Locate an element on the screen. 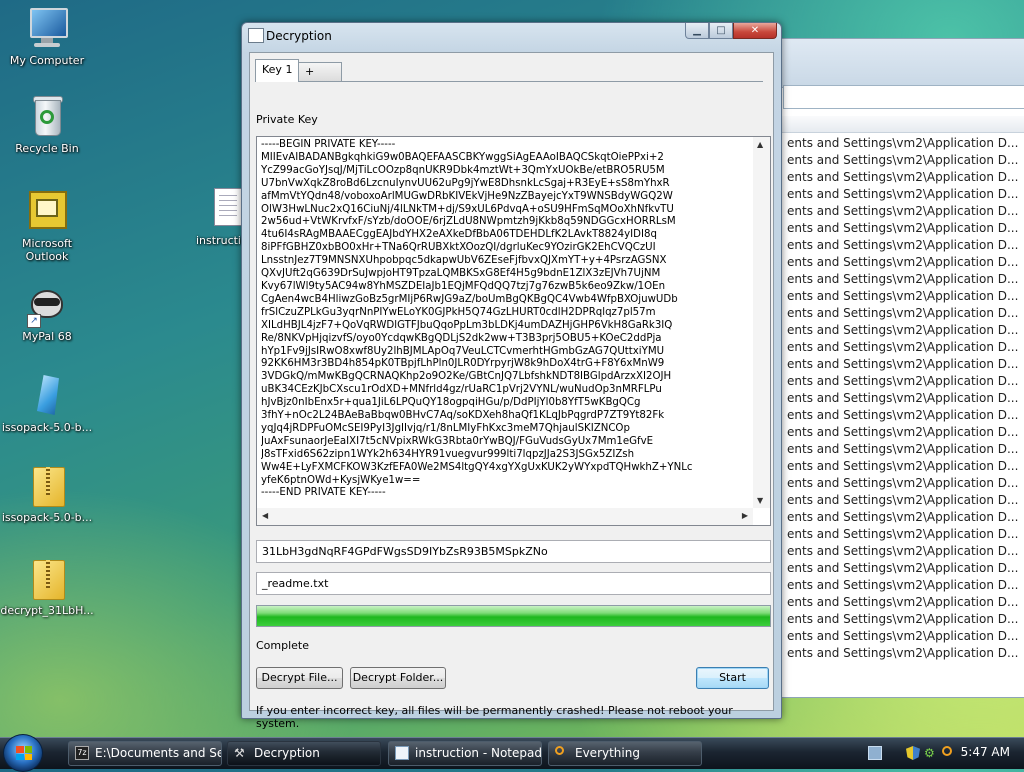 This screenshot has width=1024, height=772. security-shield-icon is located at coordinates (913, 753).